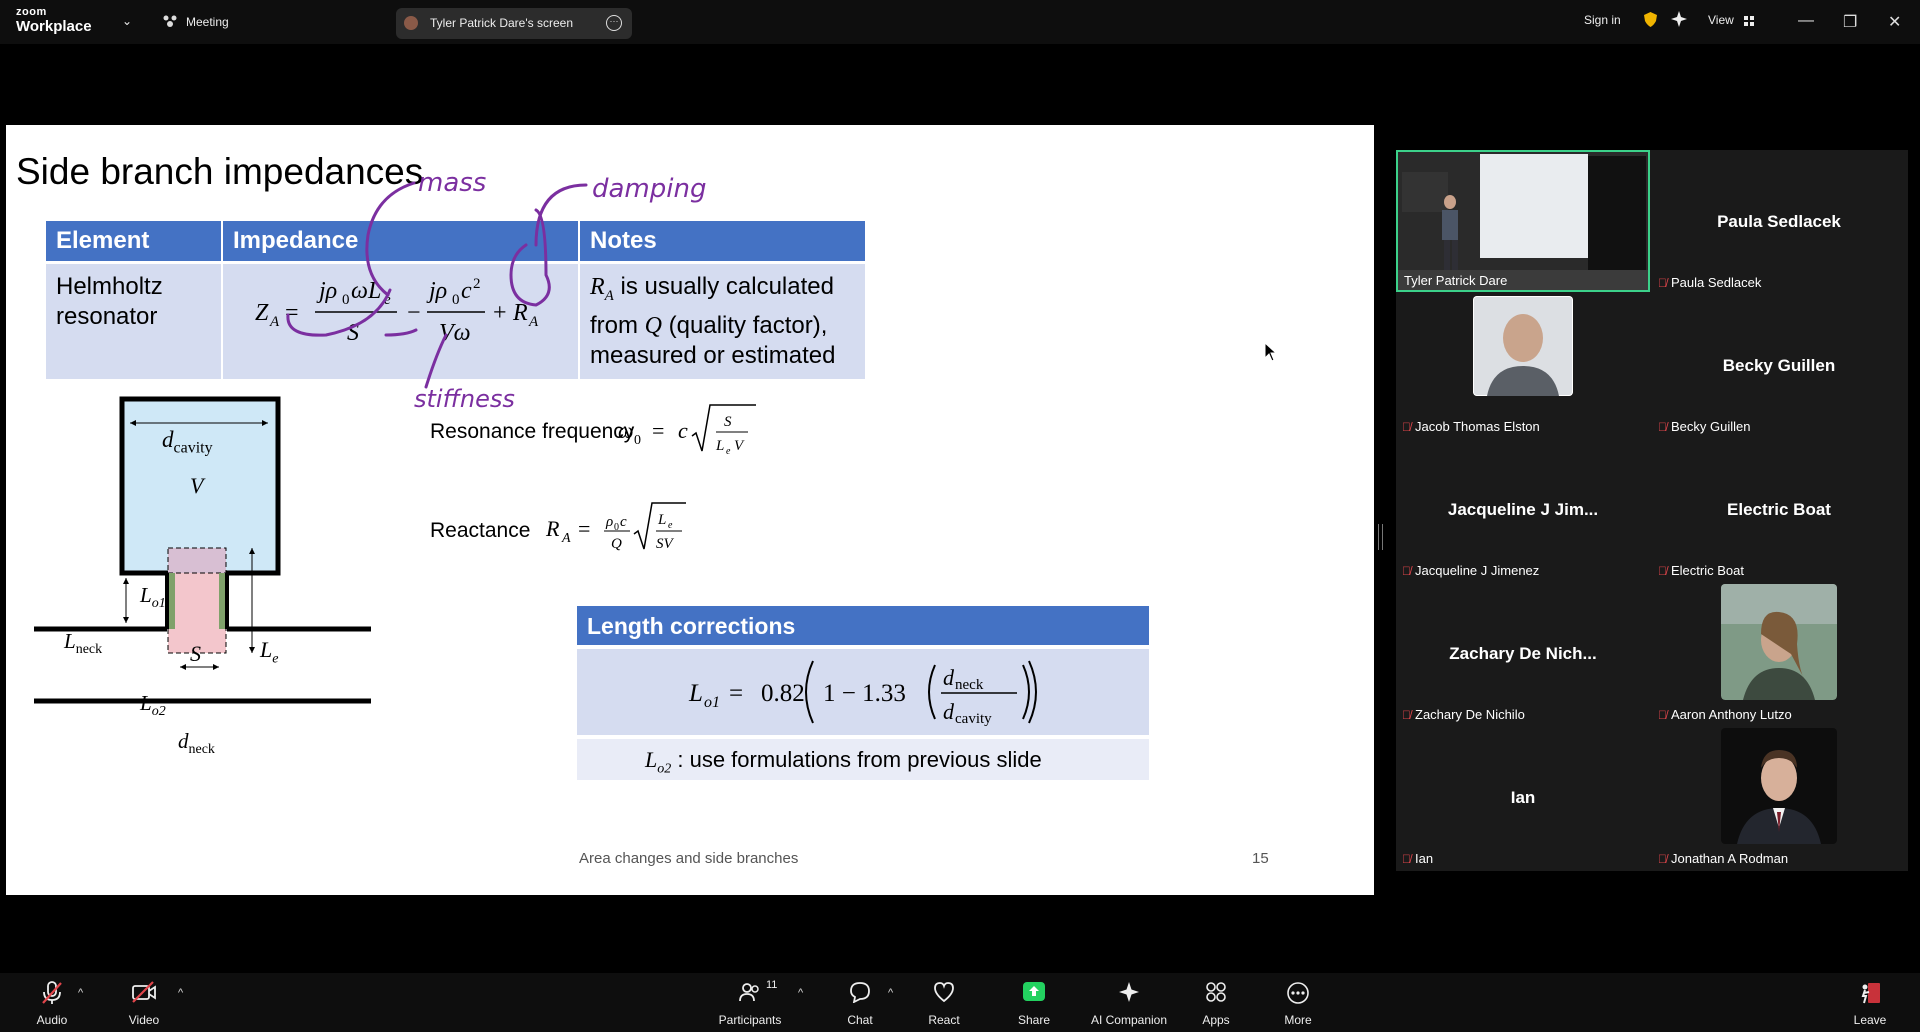  I want to click on participants-count: 11, so click(772, 985).